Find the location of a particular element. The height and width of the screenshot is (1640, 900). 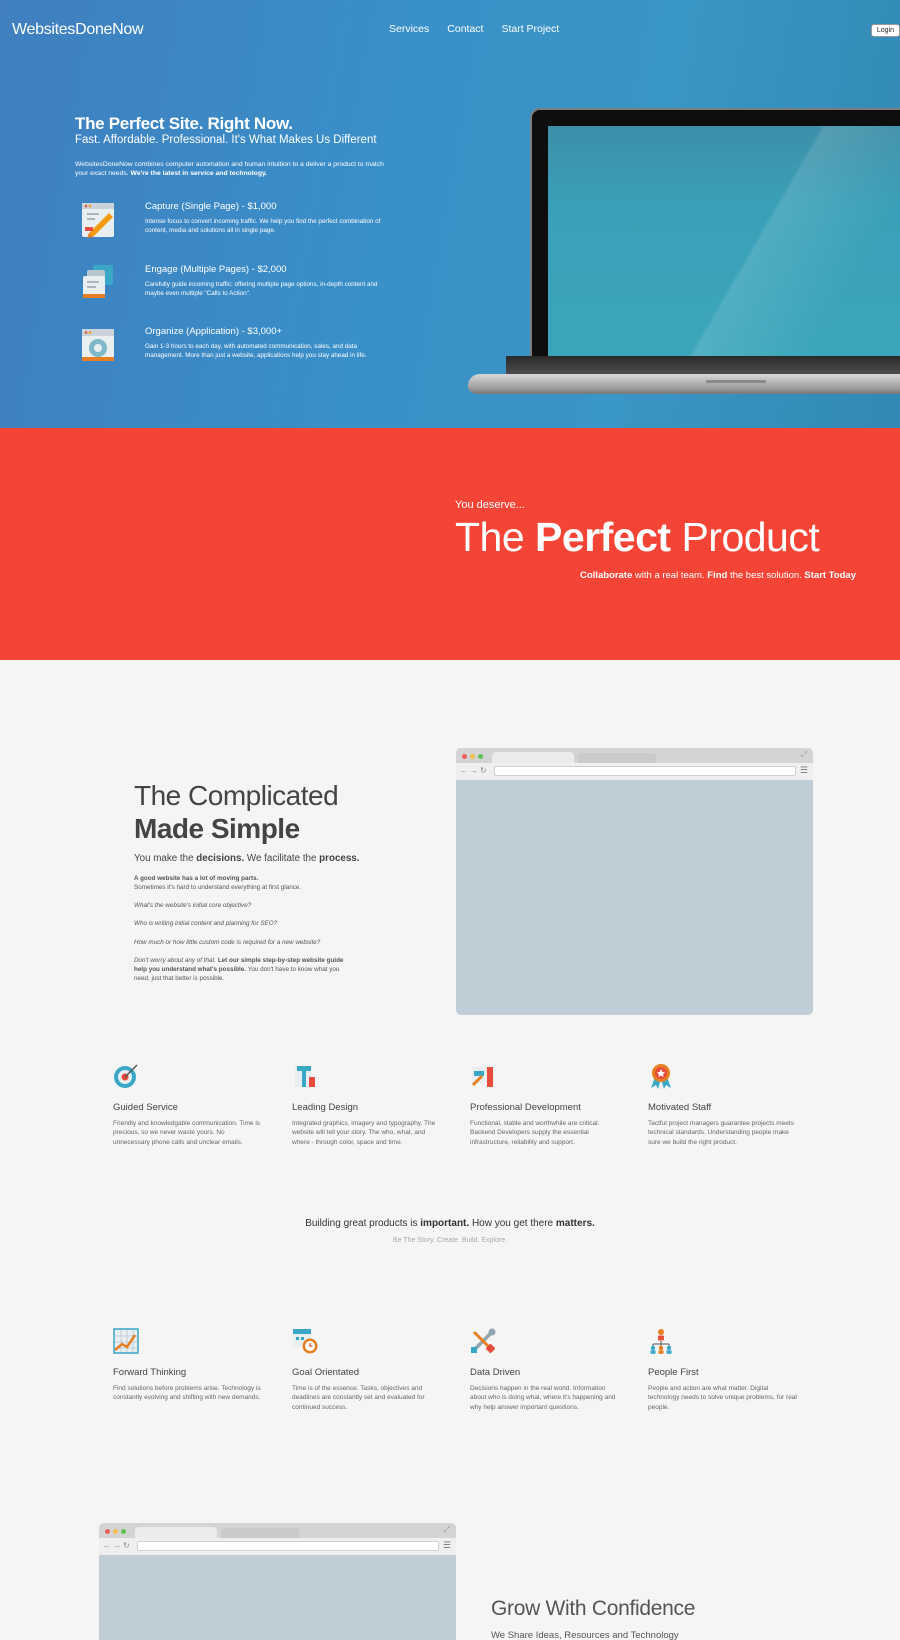

grow-title: Grow With Confidence is located at coordinates (593, 1608).